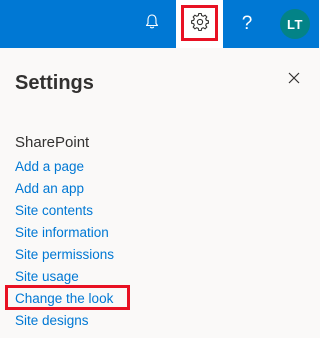 The height and width of the screenshot is (338, 320). I want to click on help-icon: ?, so click(247, 23).